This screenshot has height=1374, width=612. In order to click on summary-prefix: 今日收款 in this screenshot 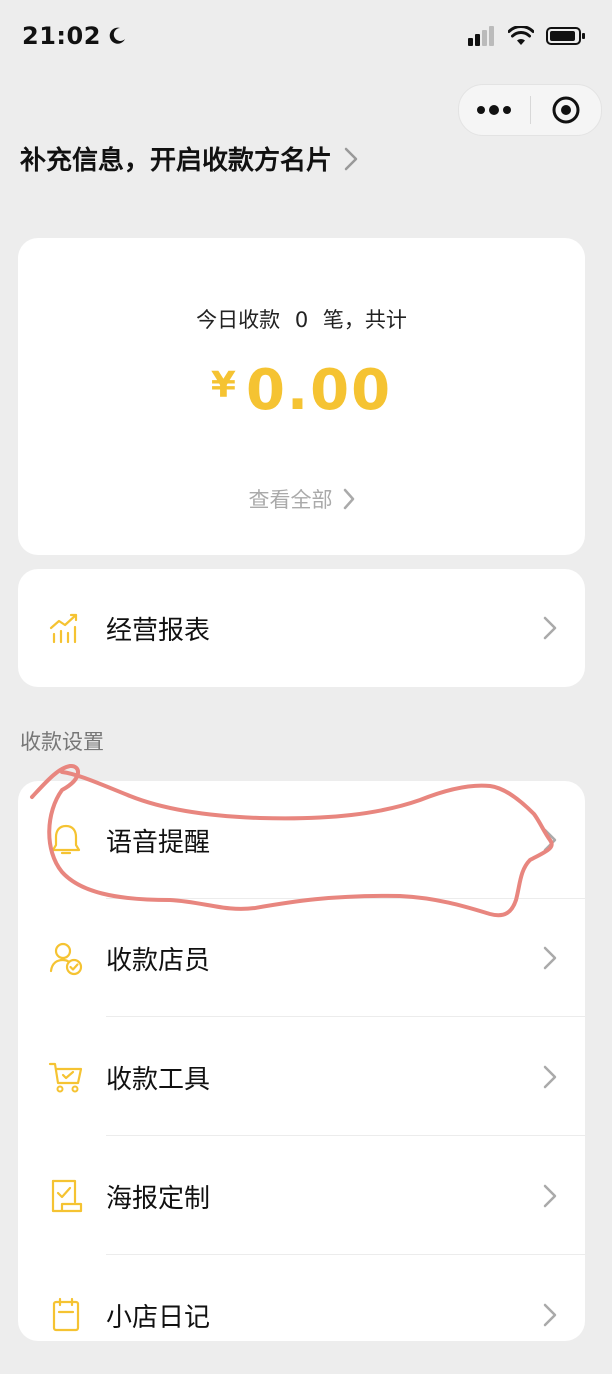, I will do `click(238, 320)`.